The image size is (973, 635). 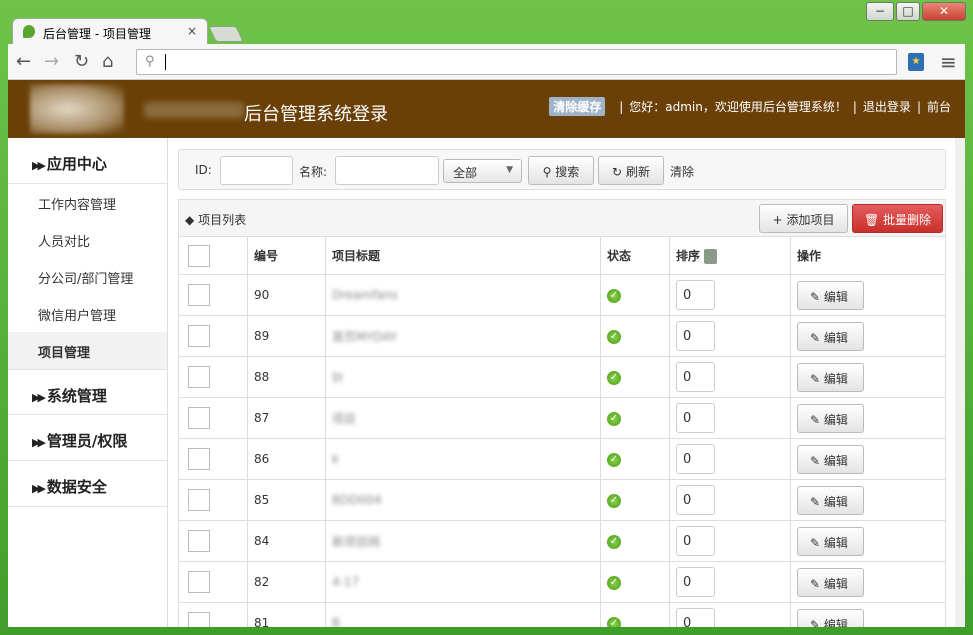 What do you see at coordinates (482, 171) in the screenshot?
I see `status-select: 全部 ▼` at bounding box center [482, 171].